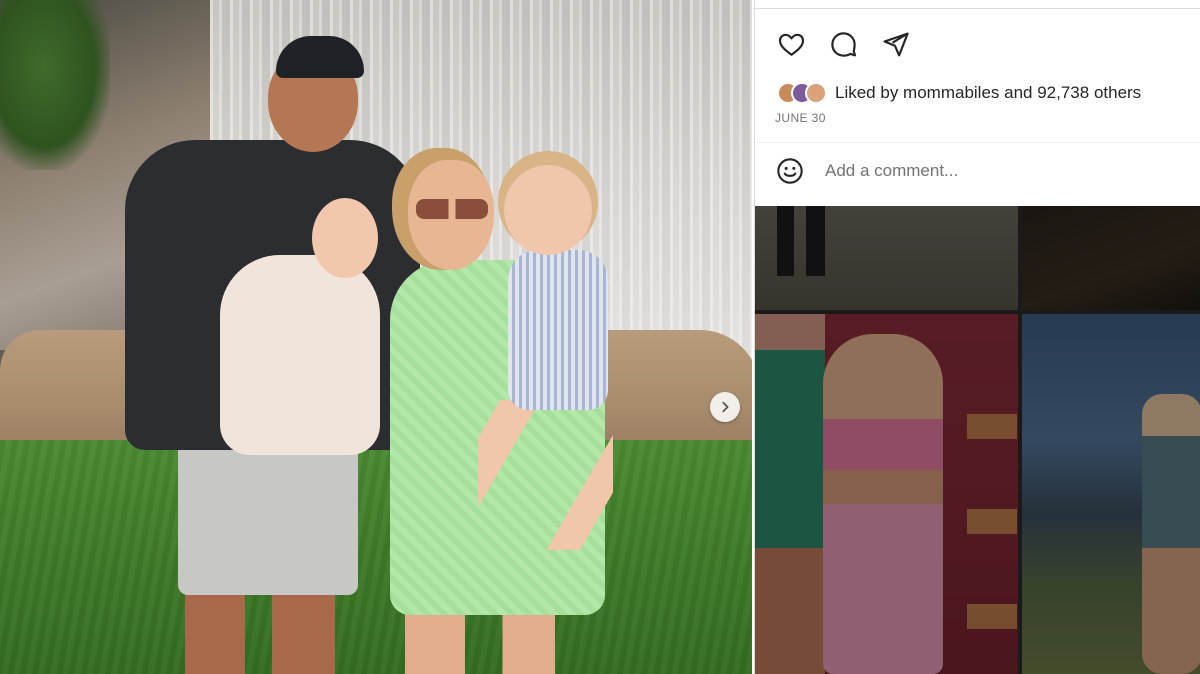  I want to click on man-legs, so click(260, 632).